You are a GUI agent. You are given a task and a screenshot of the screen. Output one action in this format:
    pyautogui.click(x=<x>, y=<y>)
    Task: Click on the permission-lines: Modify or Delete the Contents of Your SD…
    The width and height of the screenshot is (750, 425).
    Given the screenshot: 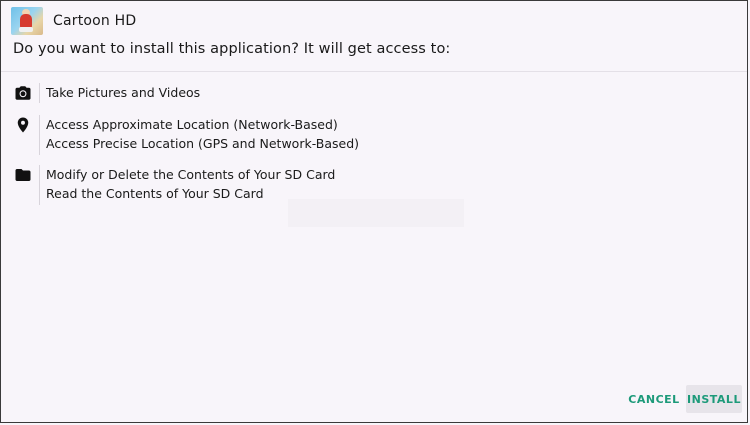 What is the action you would take?
    pyautogui.click(x=190, y=184)
    